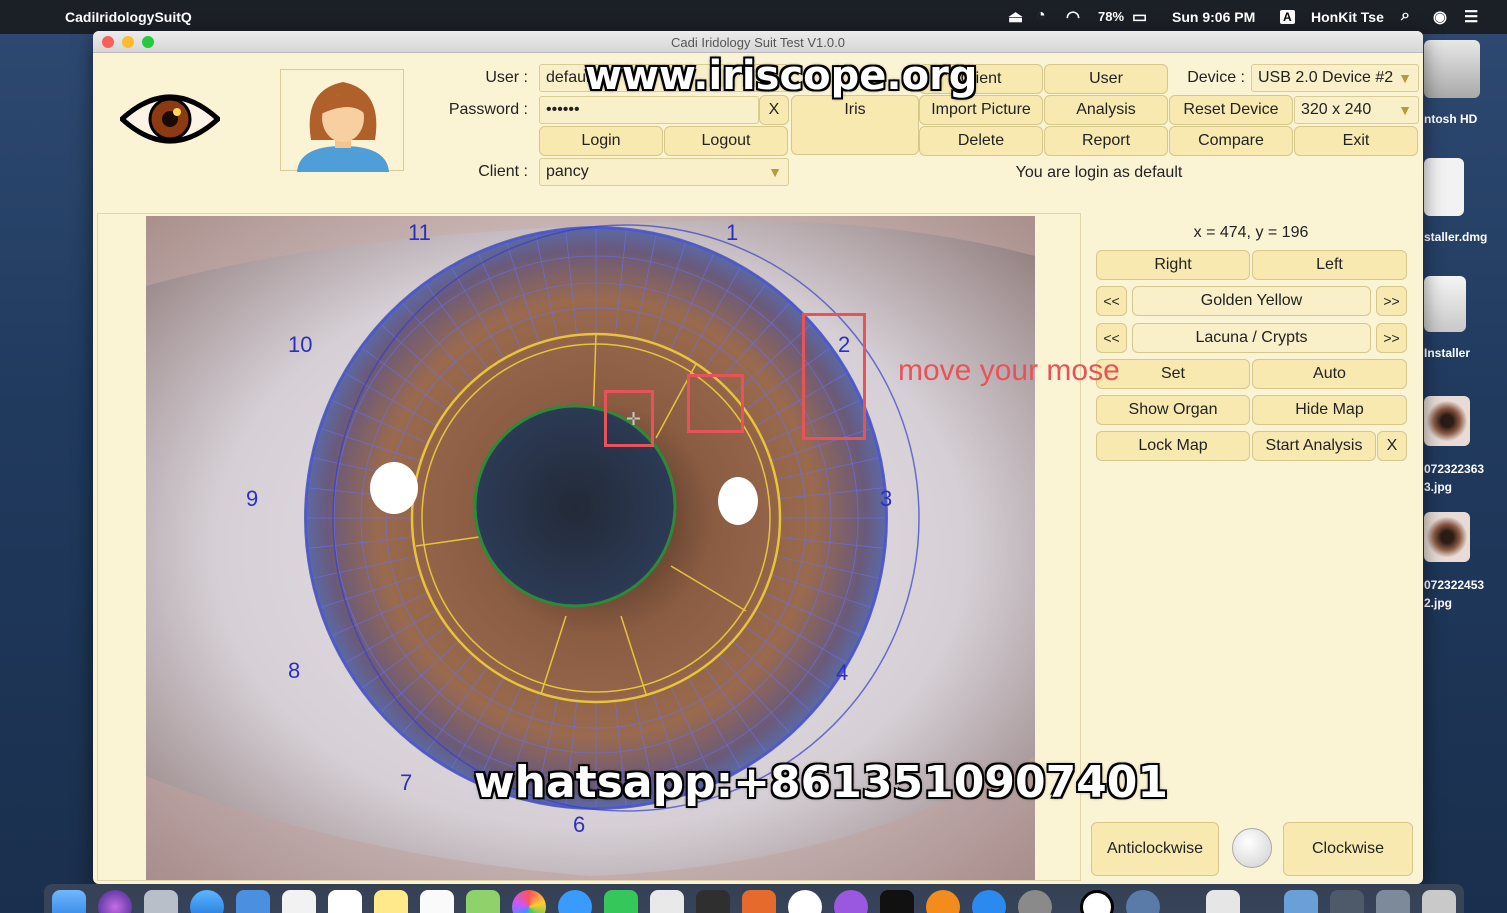 The image size is (1507, 913). What do you see at coordinates (1392, 446) in the screenshot?
I see `close-analysis-button: X` at bounding box center [1392, 446].